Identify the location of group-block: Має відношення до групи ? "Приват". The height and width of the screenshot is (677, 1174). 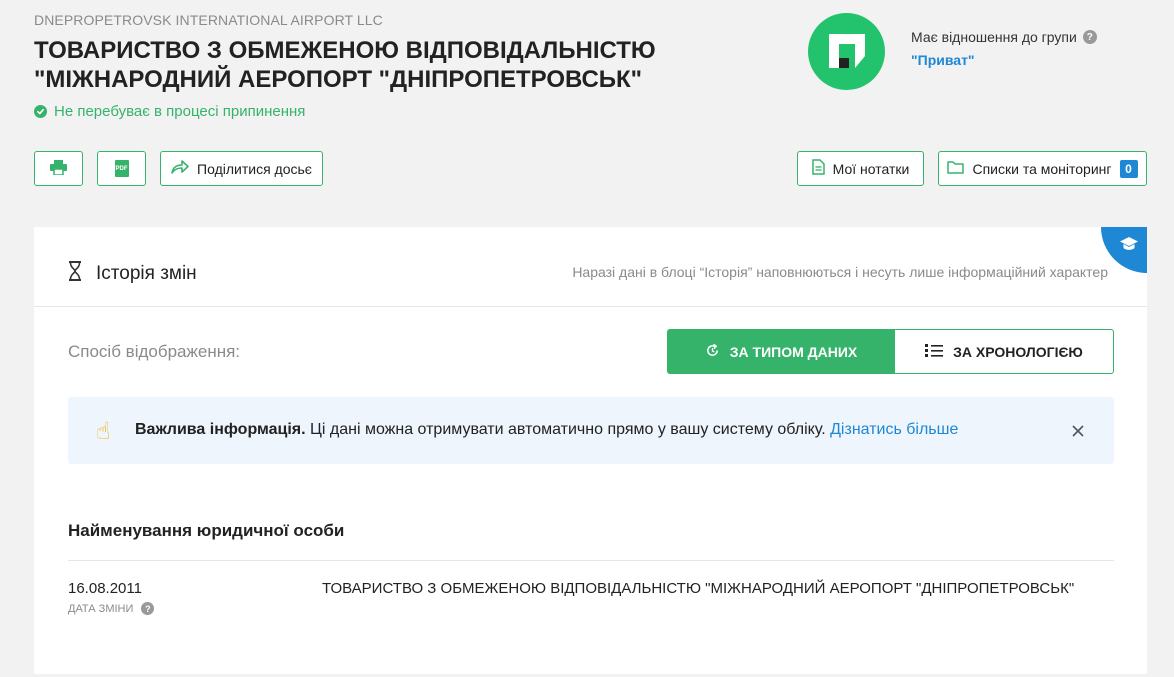
(1004, 48).